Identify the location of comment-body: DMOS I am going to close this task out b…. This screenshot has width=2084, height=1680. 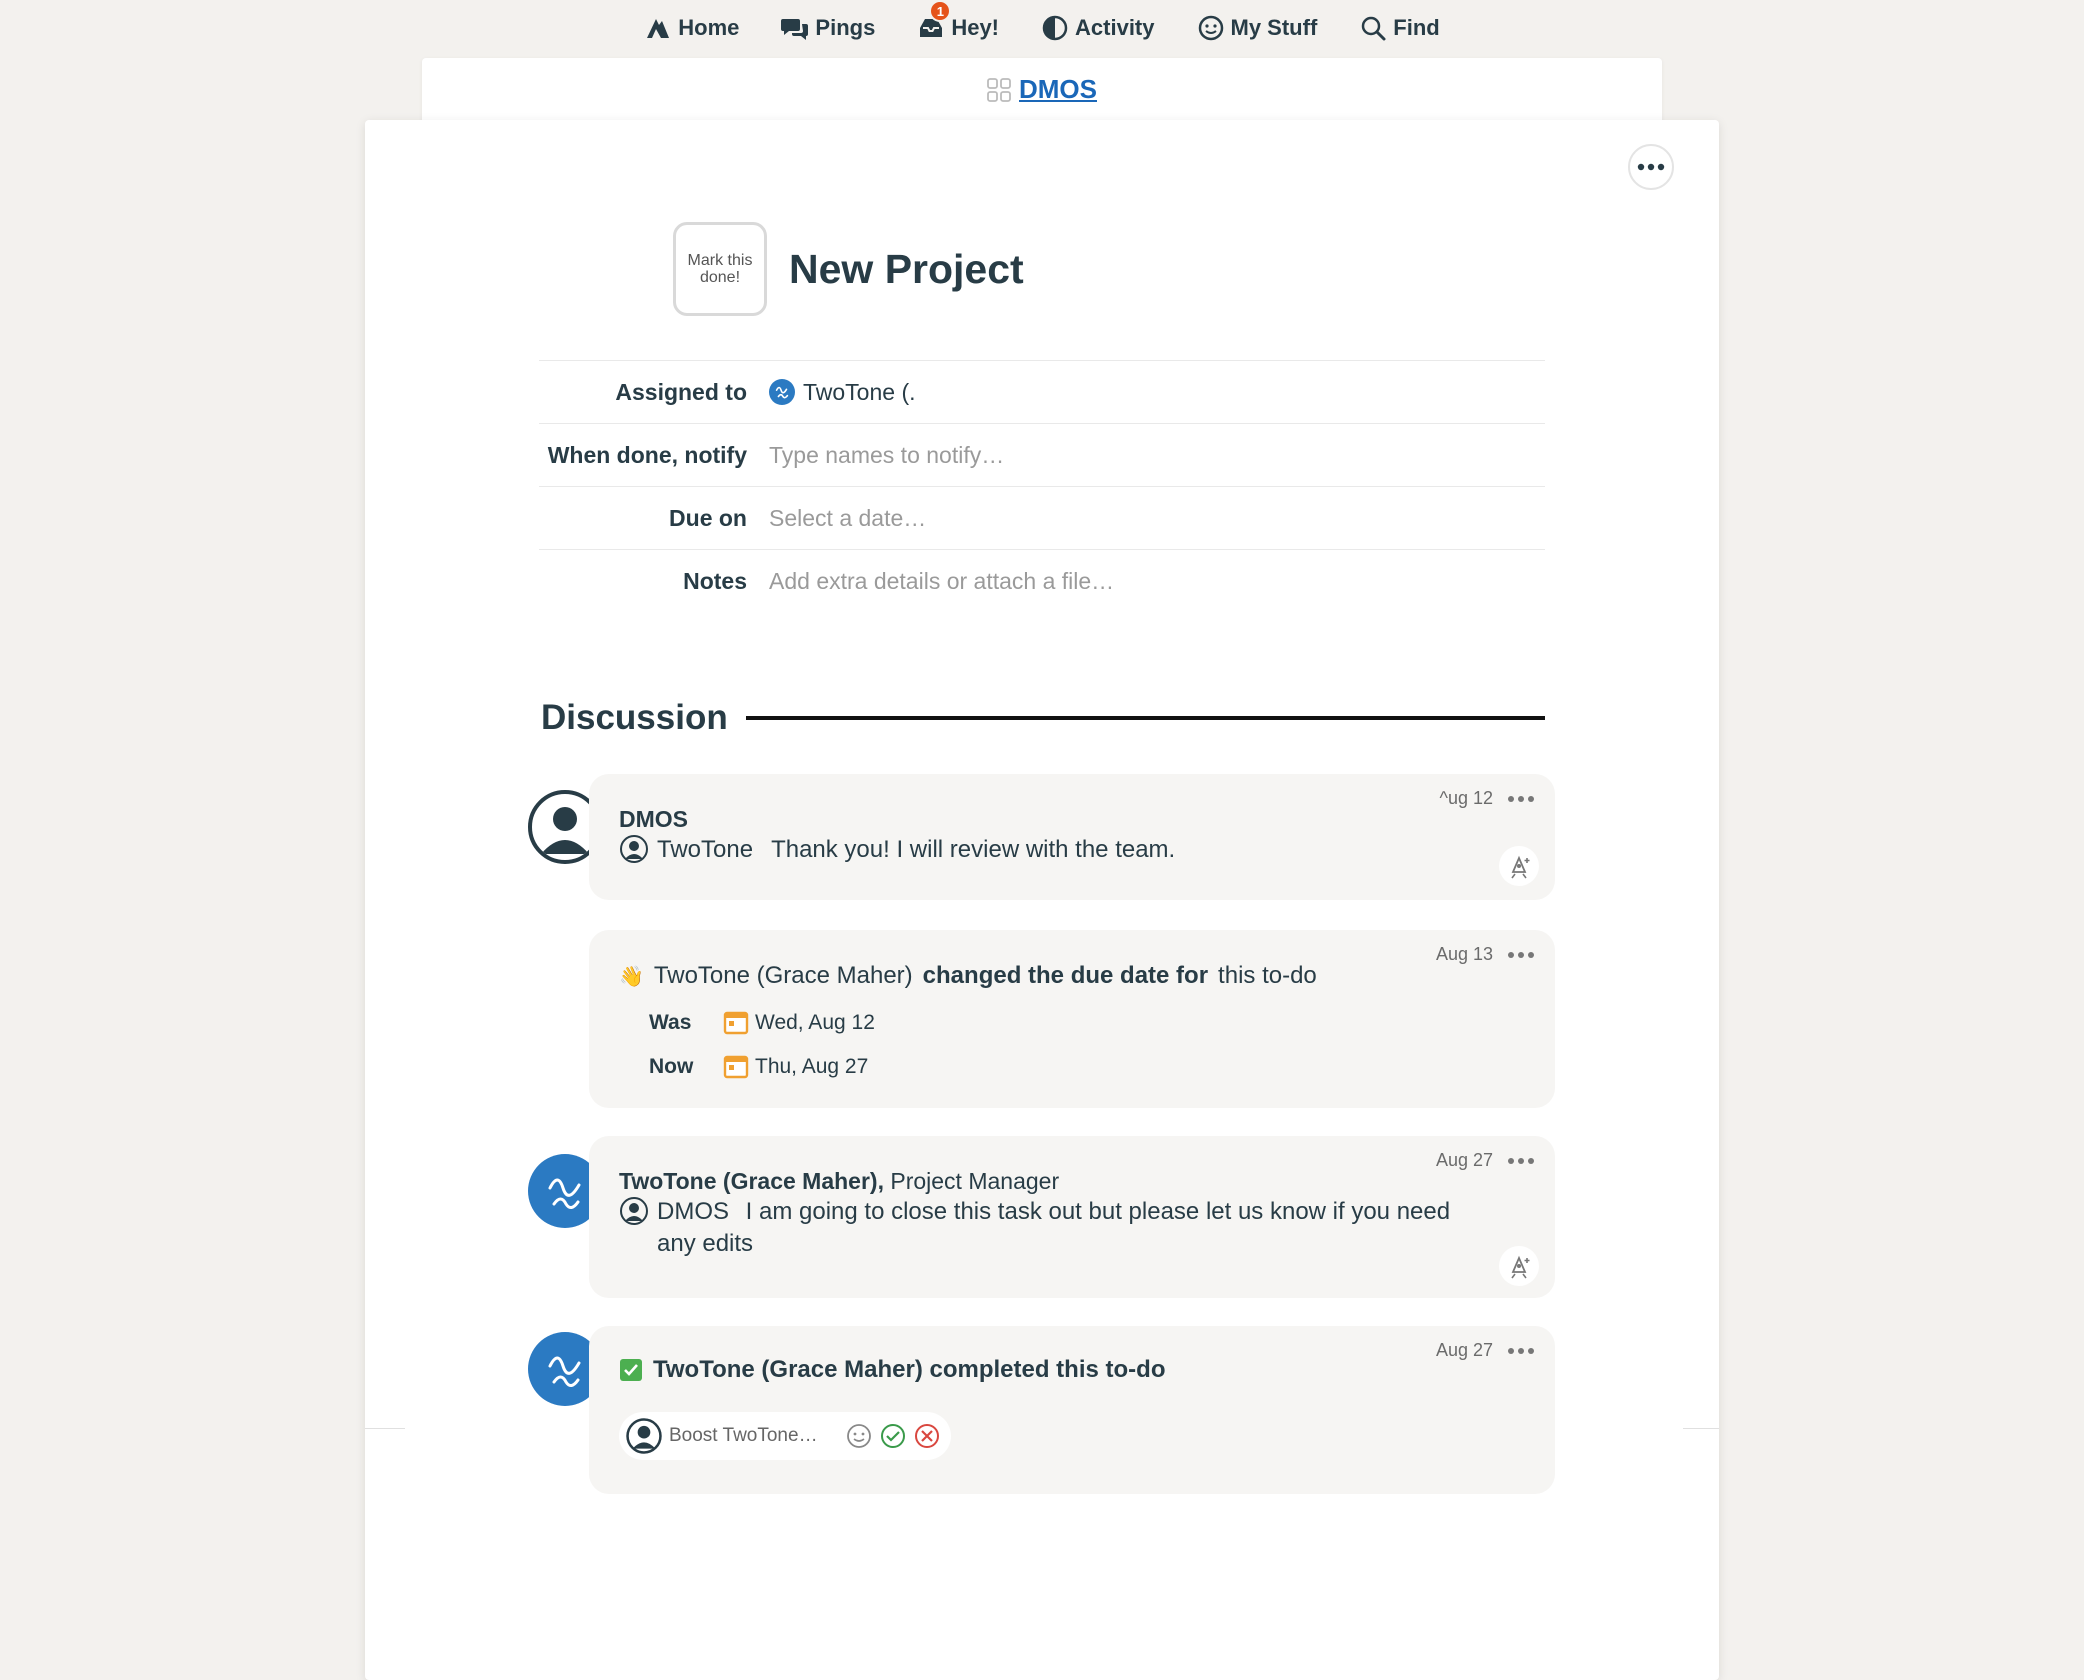
(1034, 1228).